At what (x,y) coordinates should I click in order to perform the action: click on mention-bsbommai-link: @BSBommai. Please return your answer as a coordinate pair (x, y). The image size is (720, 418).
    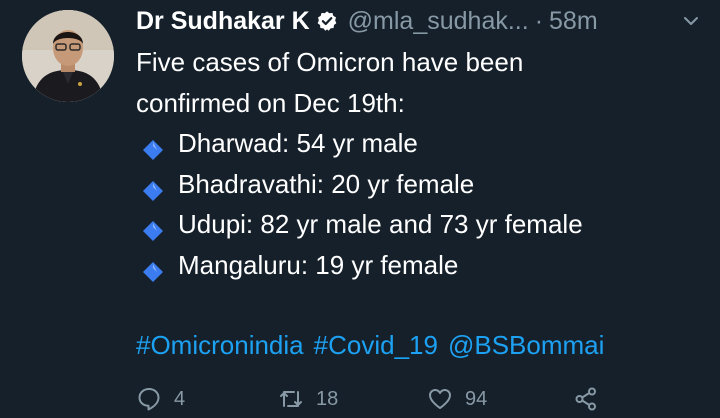
    Looking at the image, I should click on (526, 345).